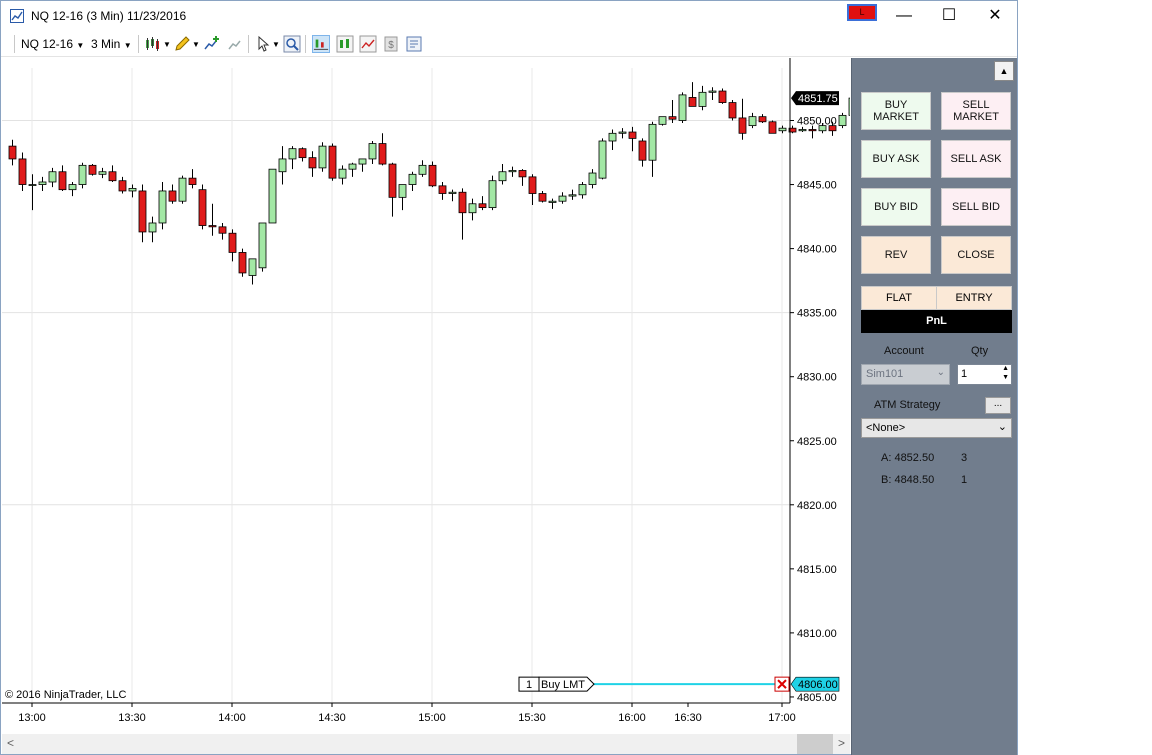 This screenshot has width=1152, height=755. What do you see at coordinates (815, 744) in the screenshot?
I see `scrollbar-thumb` at bounding box center [815, 744].